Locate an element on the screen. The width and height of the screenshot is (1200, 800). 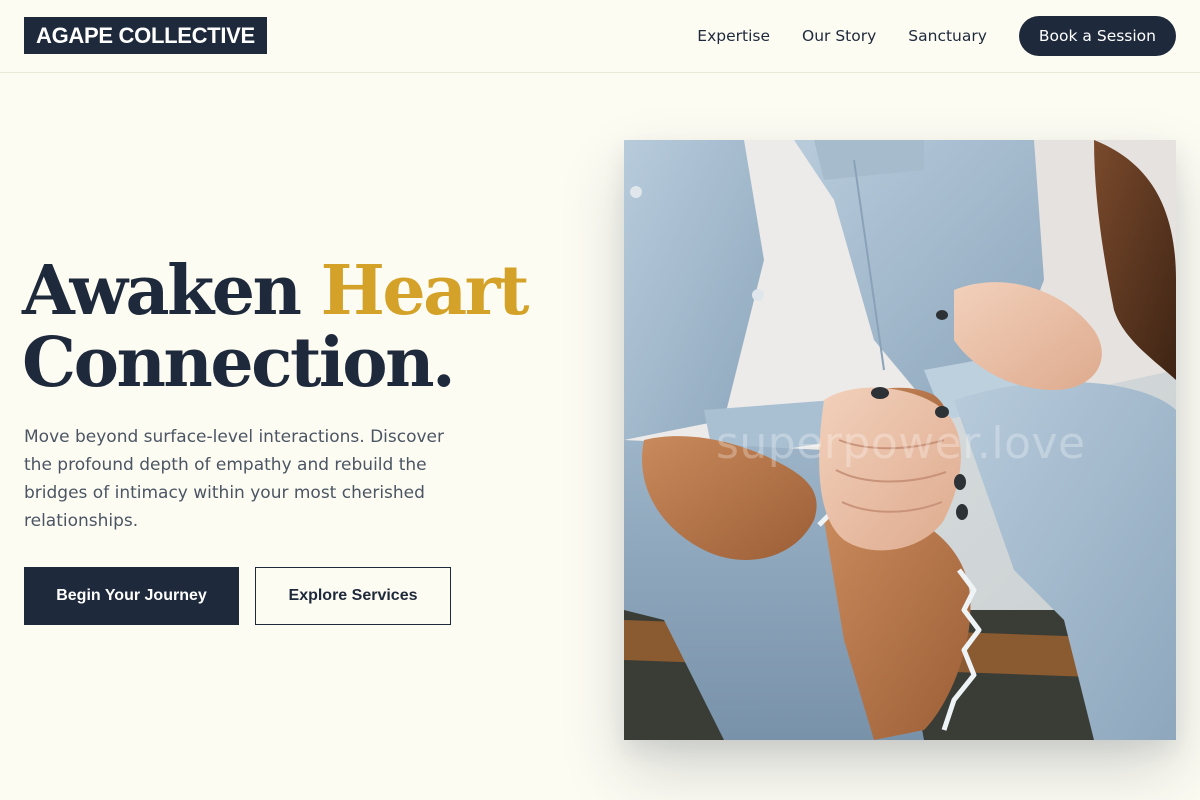
nav-link-sanctuary: Sanctuary is located at coordinates (947, 36).